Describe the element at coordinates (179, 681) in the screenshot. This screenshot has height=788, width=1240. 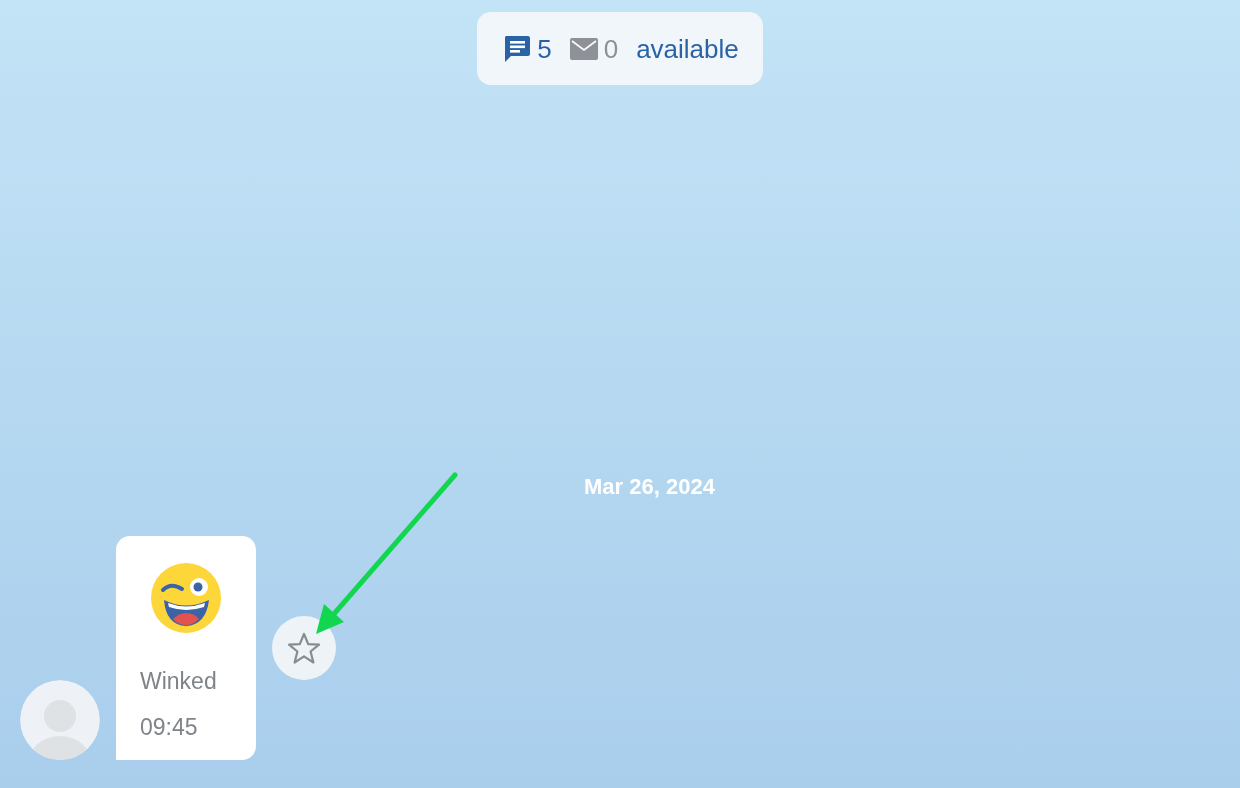
I see `reaction-text: Winked` at that location.